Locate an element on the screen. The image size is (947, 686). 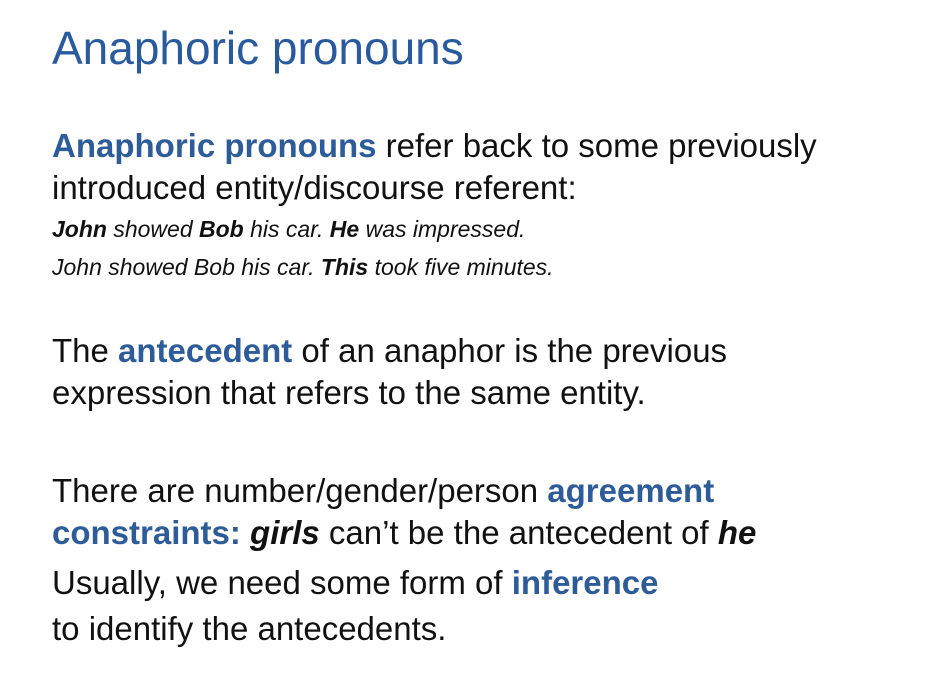
agreement-line-1: There are number/gender/person agreement is located at coordinates (383, 491).